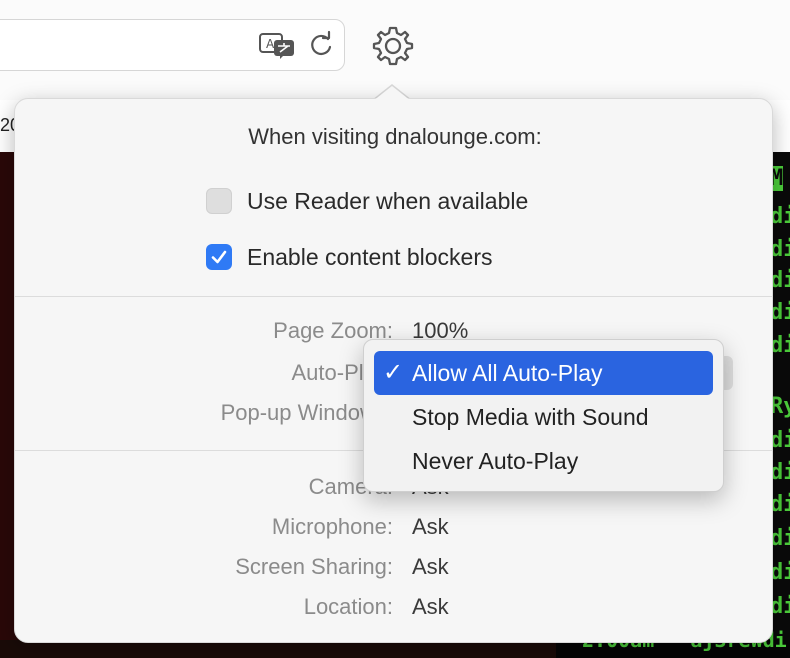  Describe the element at coordinates (393, 45) in the screenshot. I see `gear-icon` at that location.